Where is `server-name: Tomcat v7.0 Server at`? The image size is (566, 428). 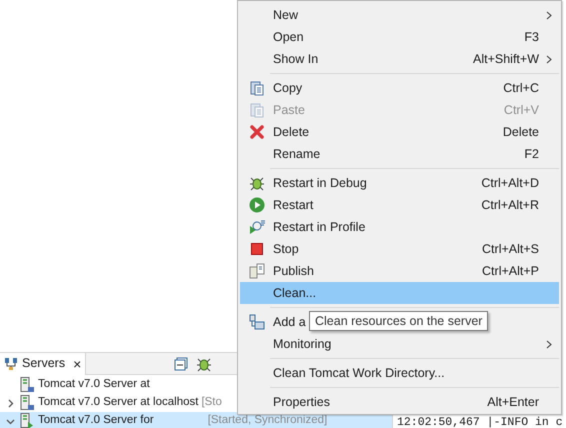 server-name: Tomcat v7.0 Server at is located at coordinates (94, 384).